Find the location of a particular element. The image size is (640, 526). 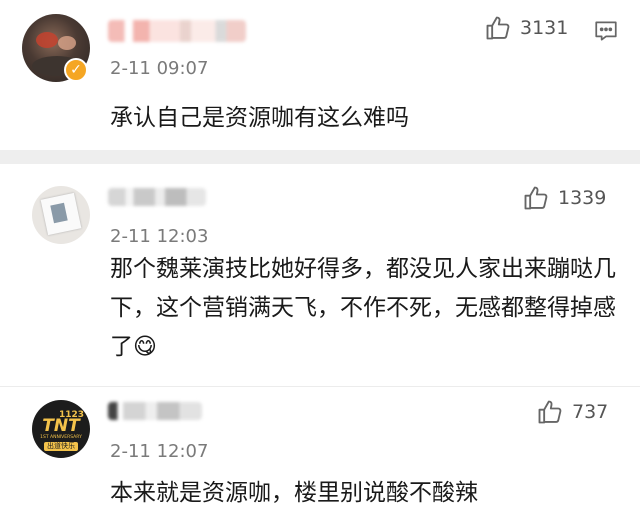

like-button: 3131 is located at coordinates (526, 28).